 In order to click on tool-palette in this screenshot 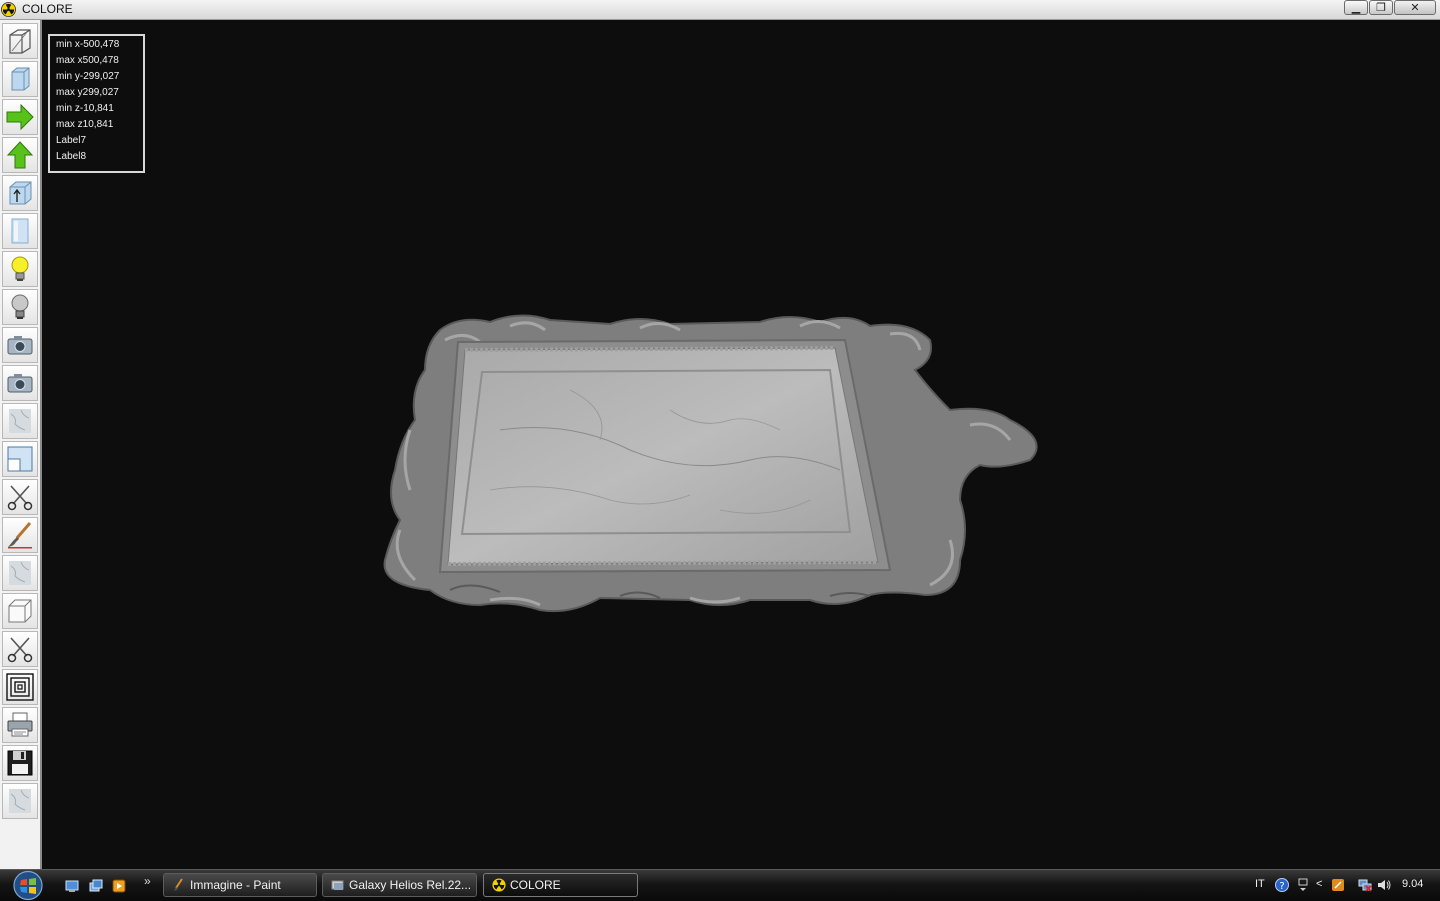, I will do `click(21, 444)`.